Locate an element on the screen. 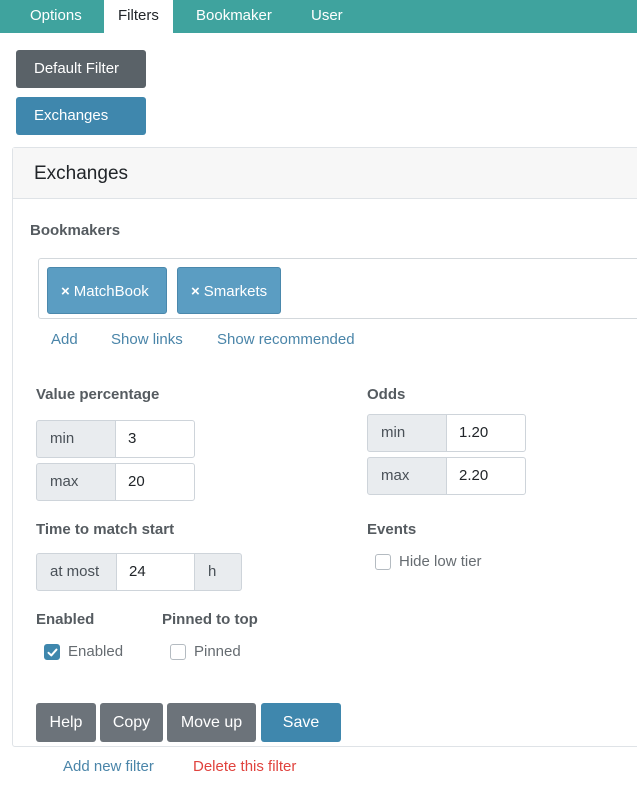 Image resolution: width=637 pixels, height=791 pixels. odds-min-input: 1.20 is located at coordinates (486, 433).